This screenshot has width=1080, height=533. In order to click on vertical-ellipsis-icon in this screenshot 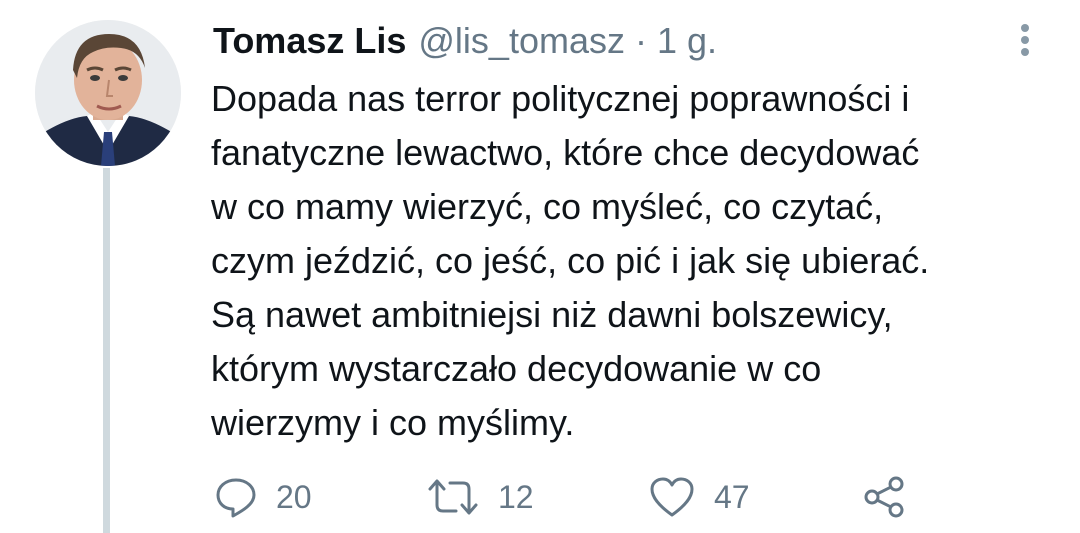, I will do `click(1025, 40)`.